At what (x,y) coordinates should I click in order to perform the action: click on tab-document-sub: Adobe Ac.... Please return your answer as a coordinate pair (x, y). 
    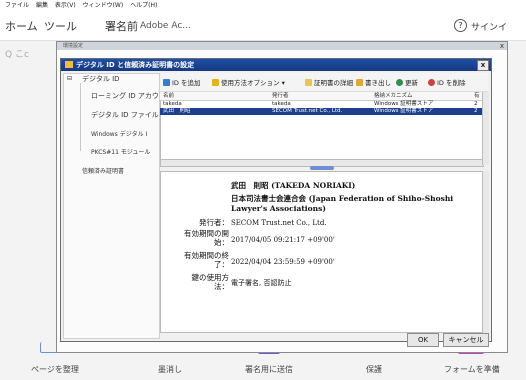
    Looking at the image, I should click on (165, 26).